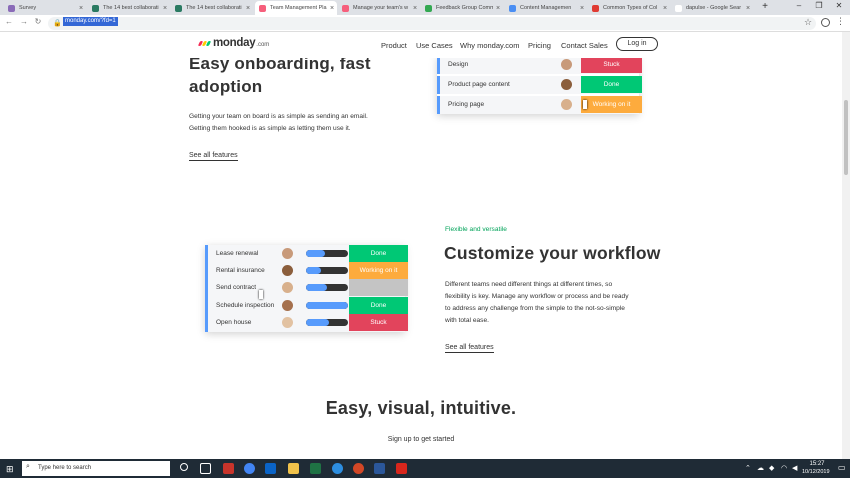 This screenshot has height=478, width=850. I want to click on back-icon: ←, so click(9, 21).